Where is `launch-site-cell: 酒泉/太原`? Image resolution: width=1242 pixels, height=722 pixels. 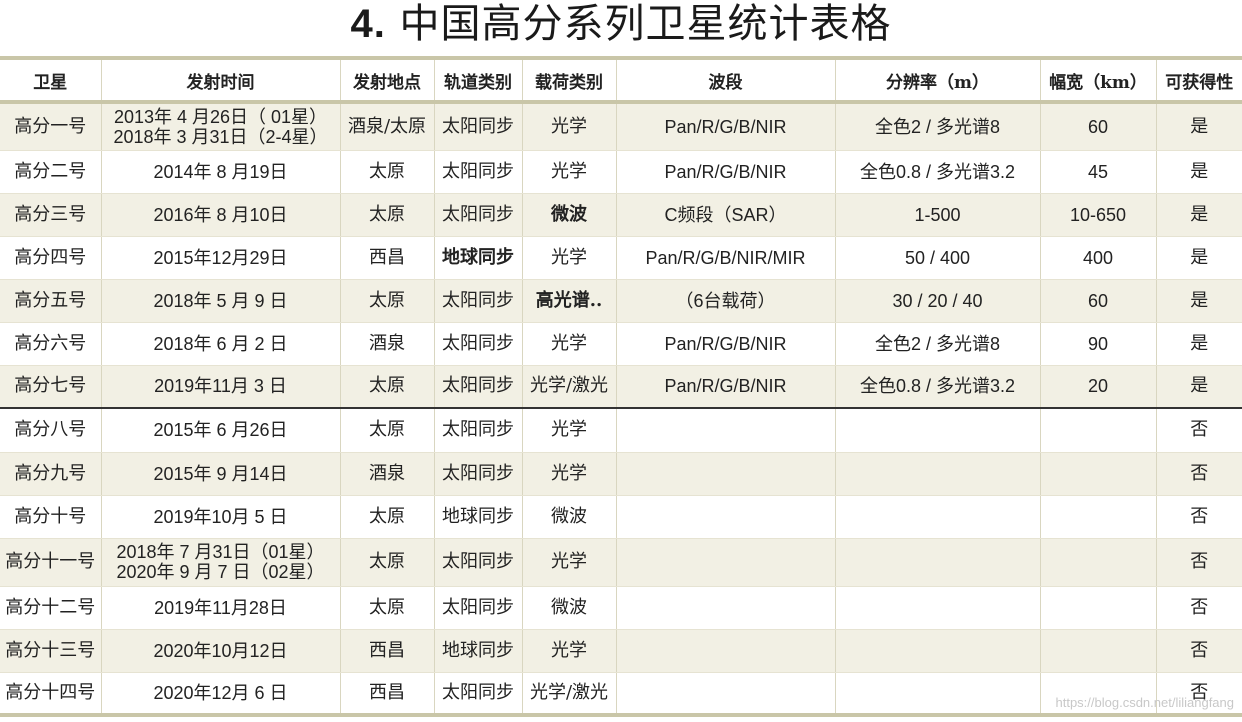 launch-site-cell: 酒泉/太原 is located at coordinates (386, 126).